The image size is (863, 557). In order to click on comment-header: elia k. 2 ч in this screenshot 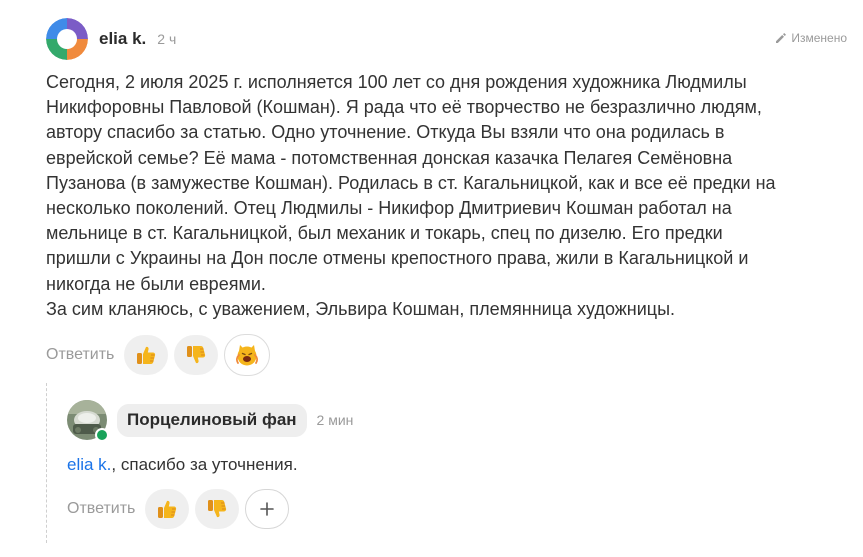, I will do `click(111, 39)`.